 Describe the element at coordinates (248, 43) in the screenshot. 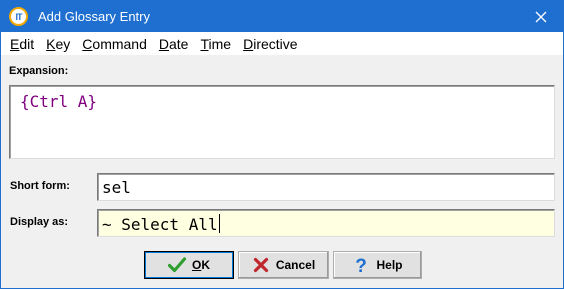

I see `menu-directive-accel: D` at that location.